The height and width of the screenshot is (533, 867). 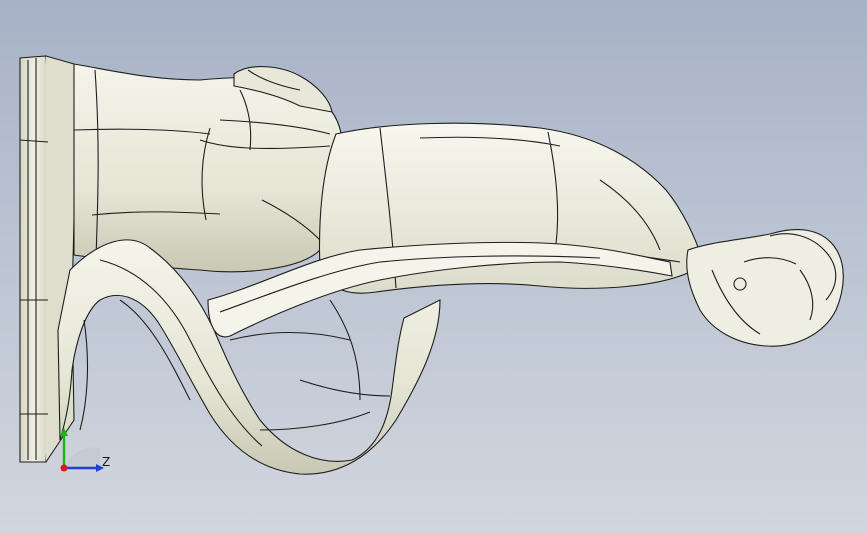 I want to click on torso-body, so click(x=208, y=168).